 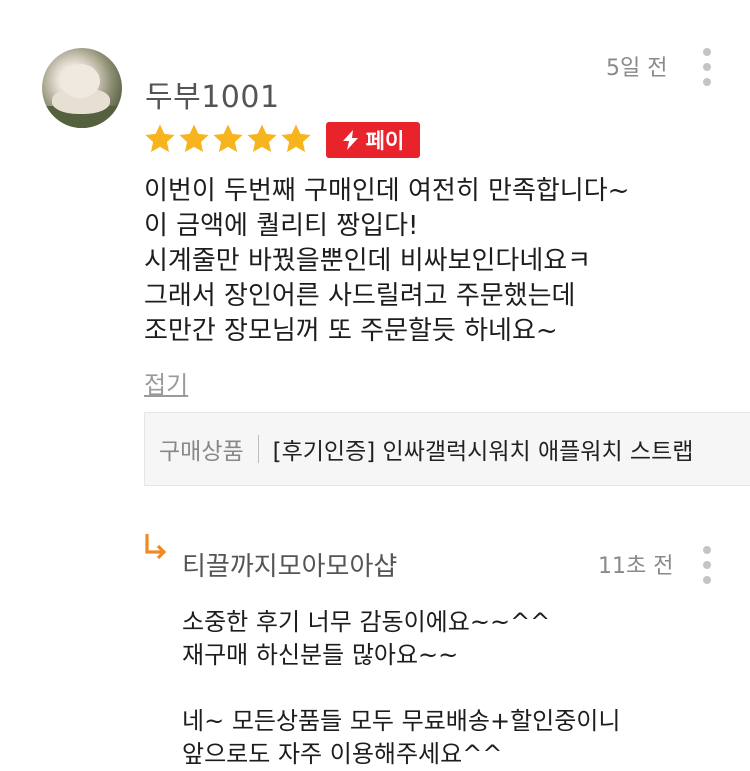 I want to click on product-label: 구매상품, so click(x=201, y=452).